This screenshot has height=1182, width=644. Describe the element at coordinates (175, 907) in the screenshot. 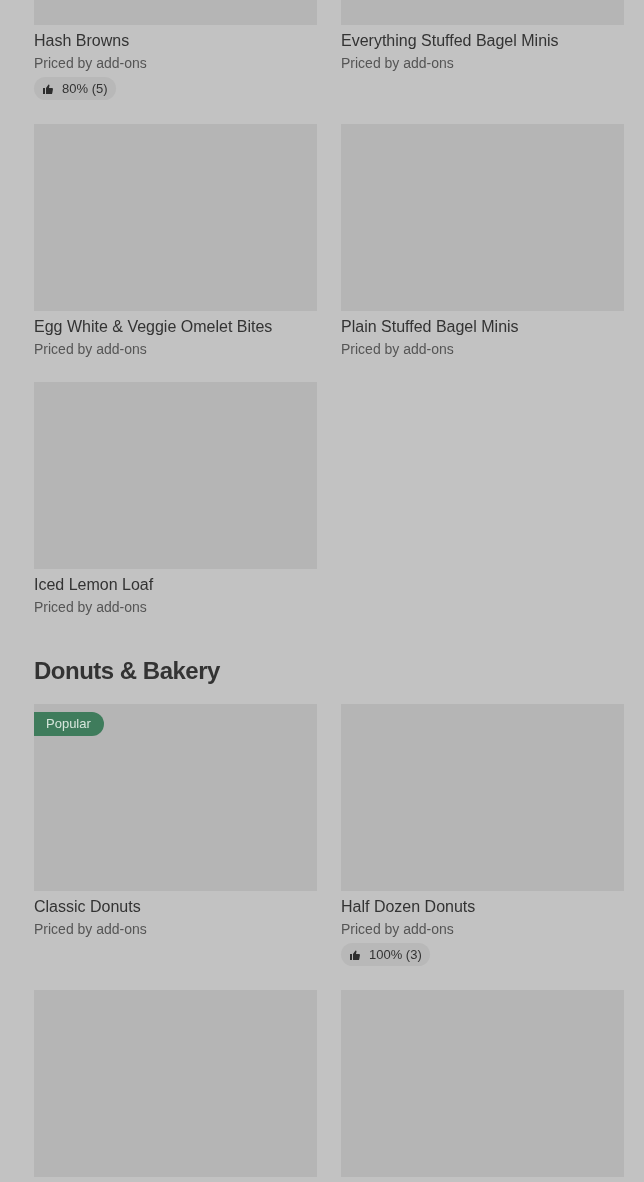

I see `item-name: Classic Donuts` at that location.